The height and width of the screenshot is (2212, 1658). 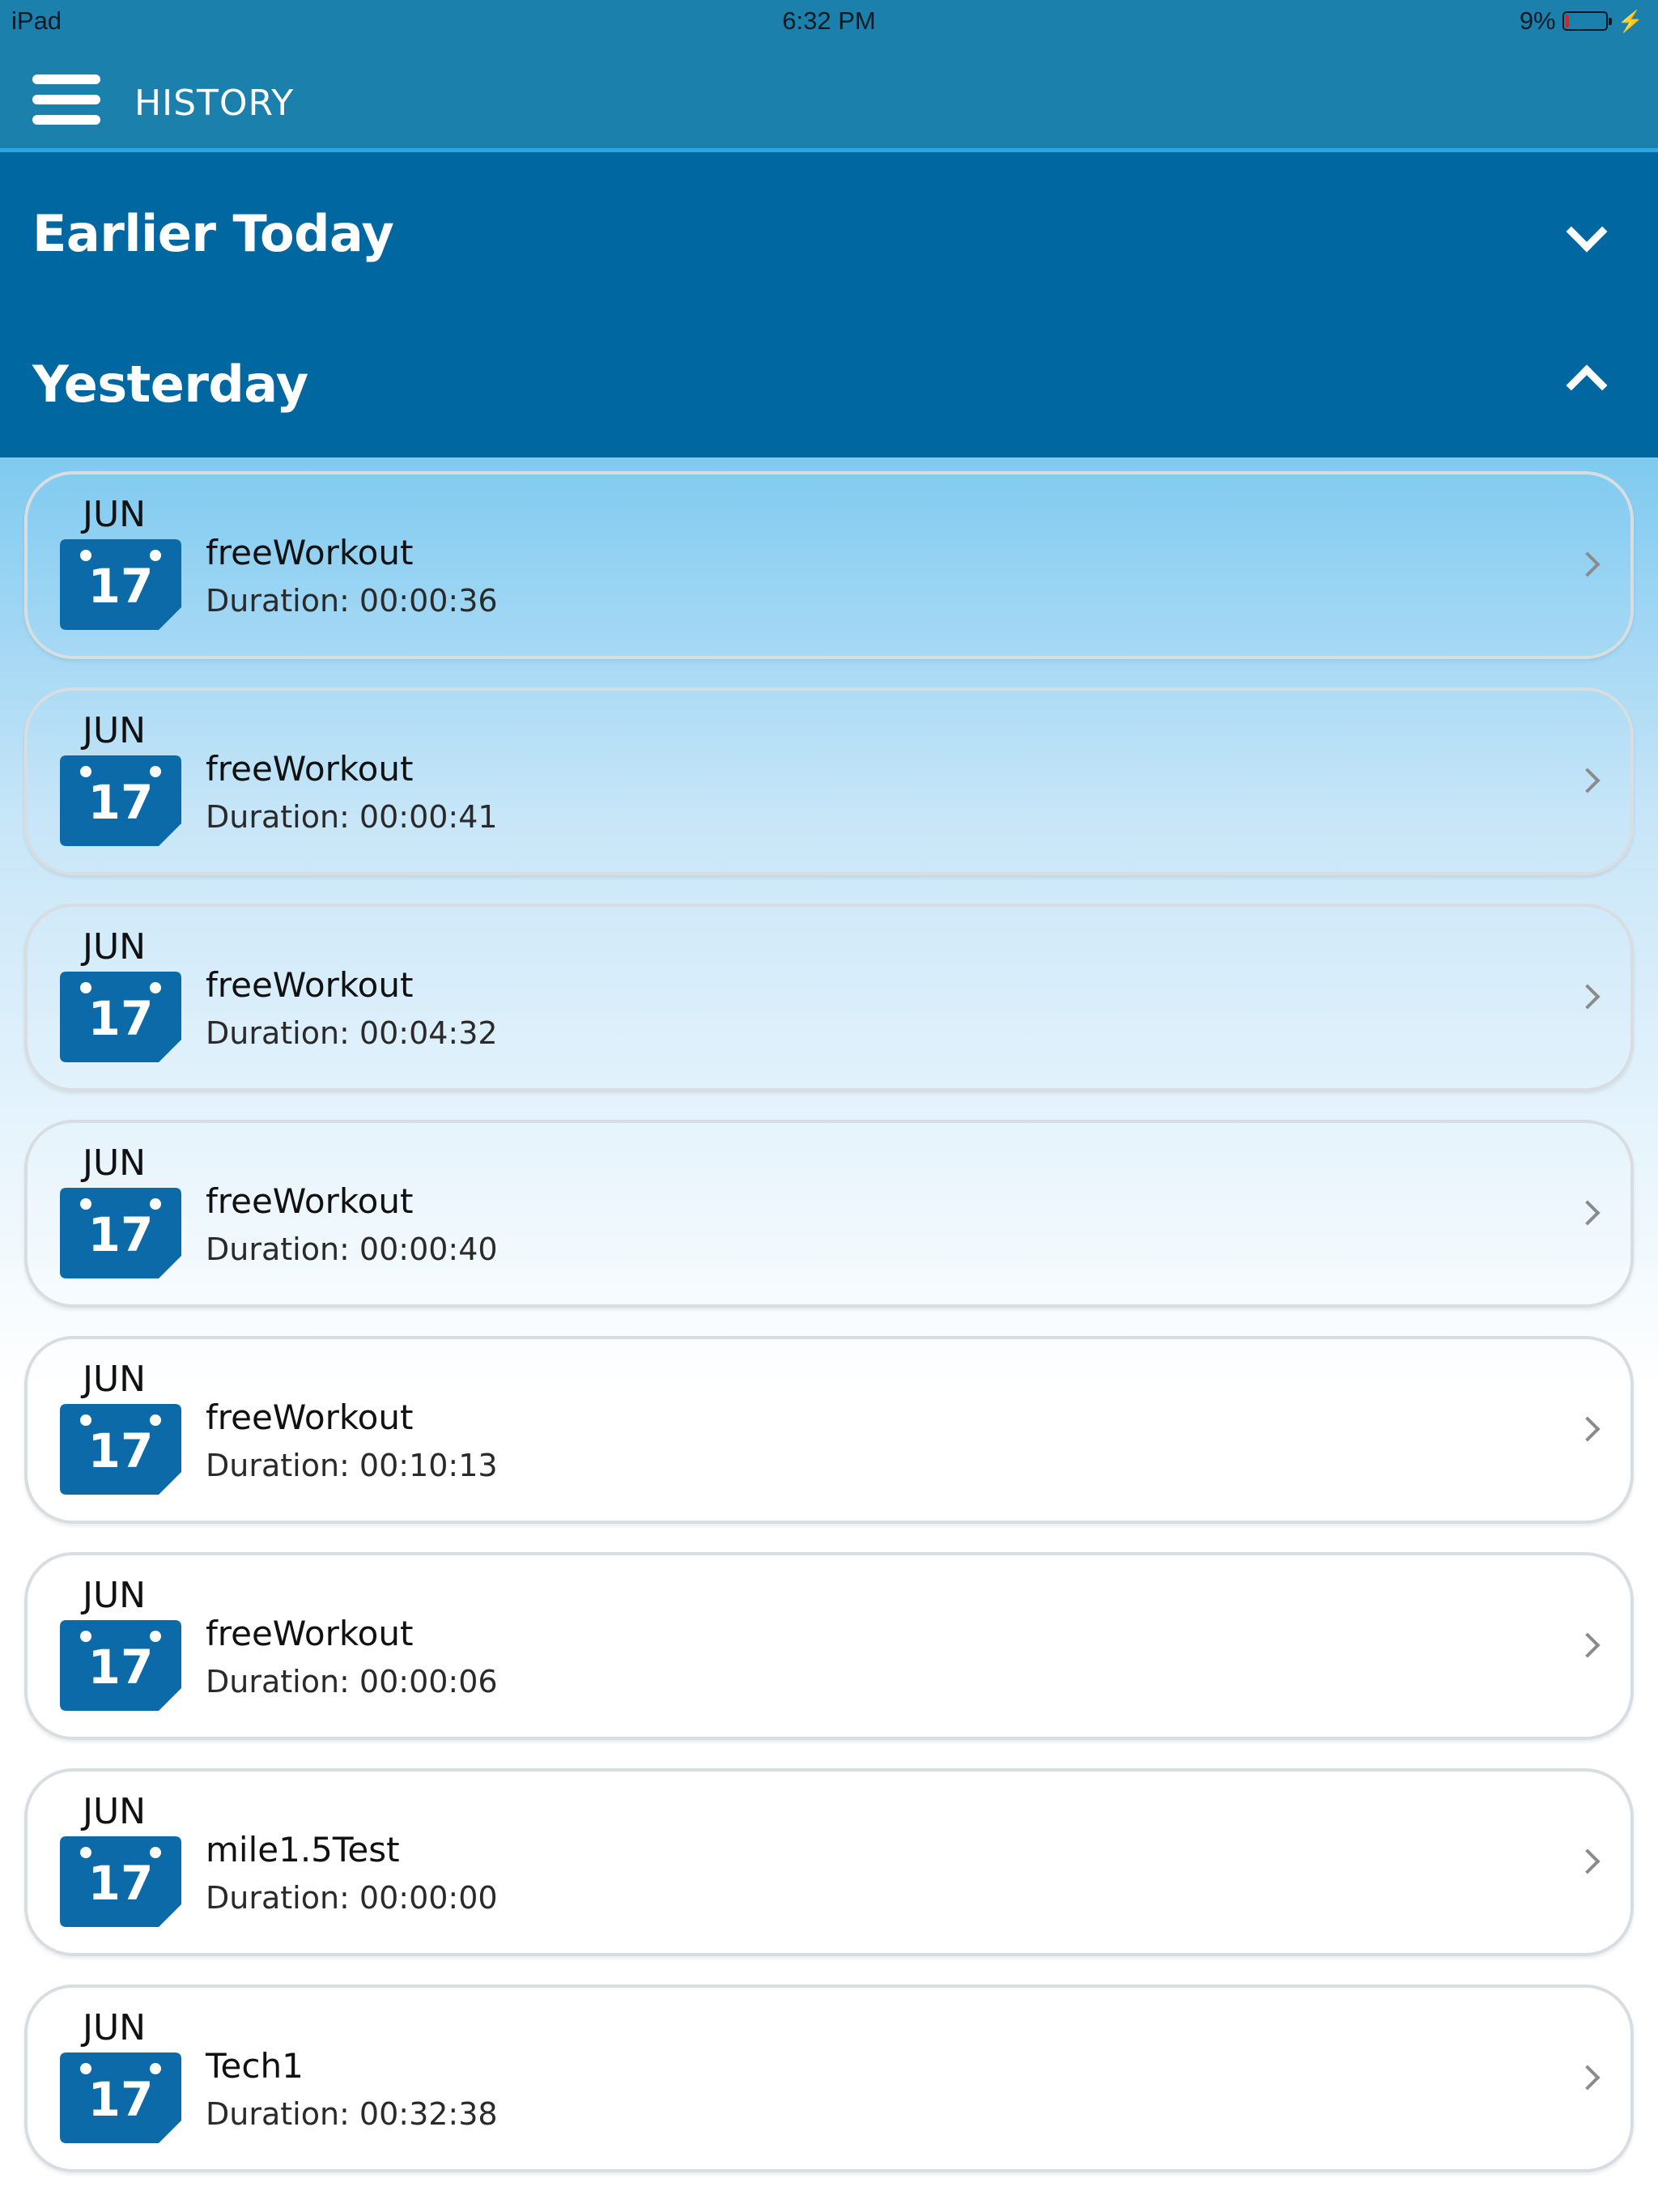 I want to click on battery-percent: 9%, so click(x=1537, y=21).